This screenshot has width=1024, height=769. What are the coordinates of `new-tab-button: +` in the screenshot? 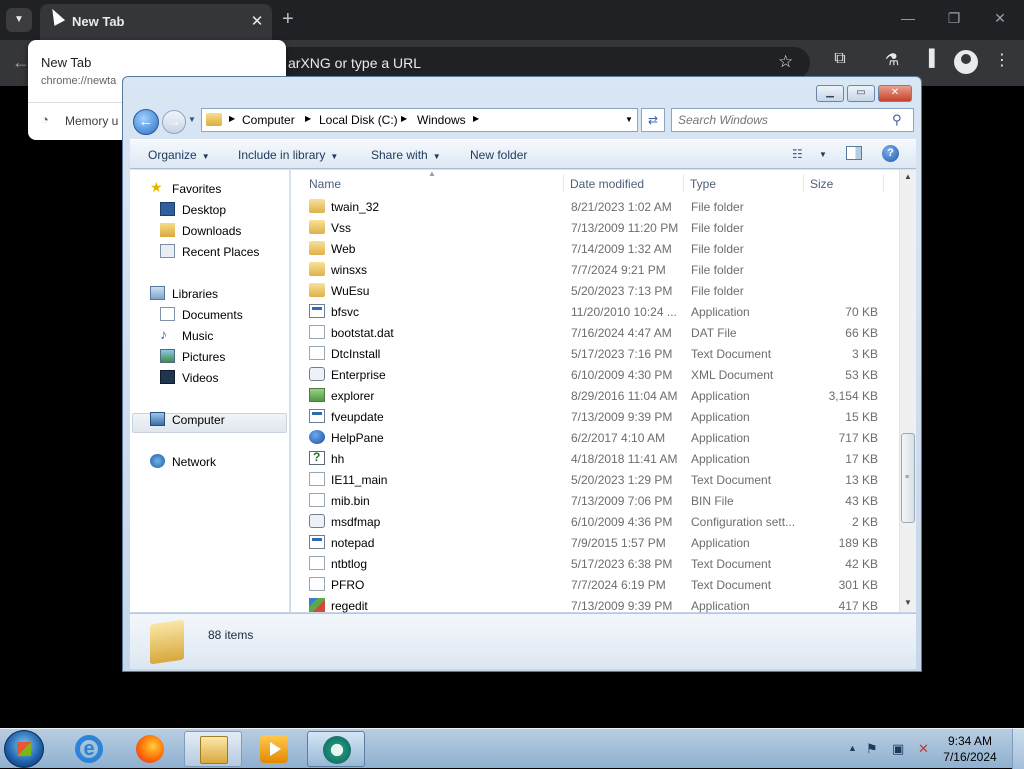 It's located at (288, 19).